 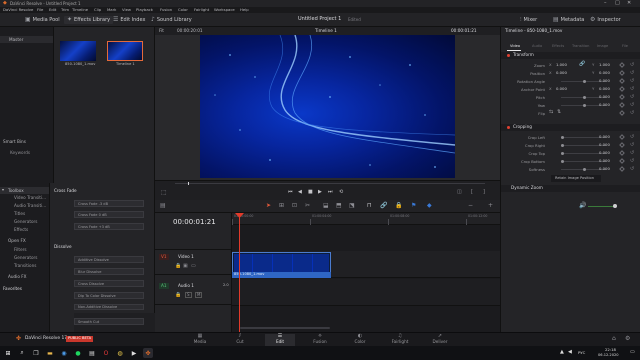 What do you see at coordinates (604, 144) in the screenshot?
I see `crop-right-value: 0.000` at bounding box center [604, 144].